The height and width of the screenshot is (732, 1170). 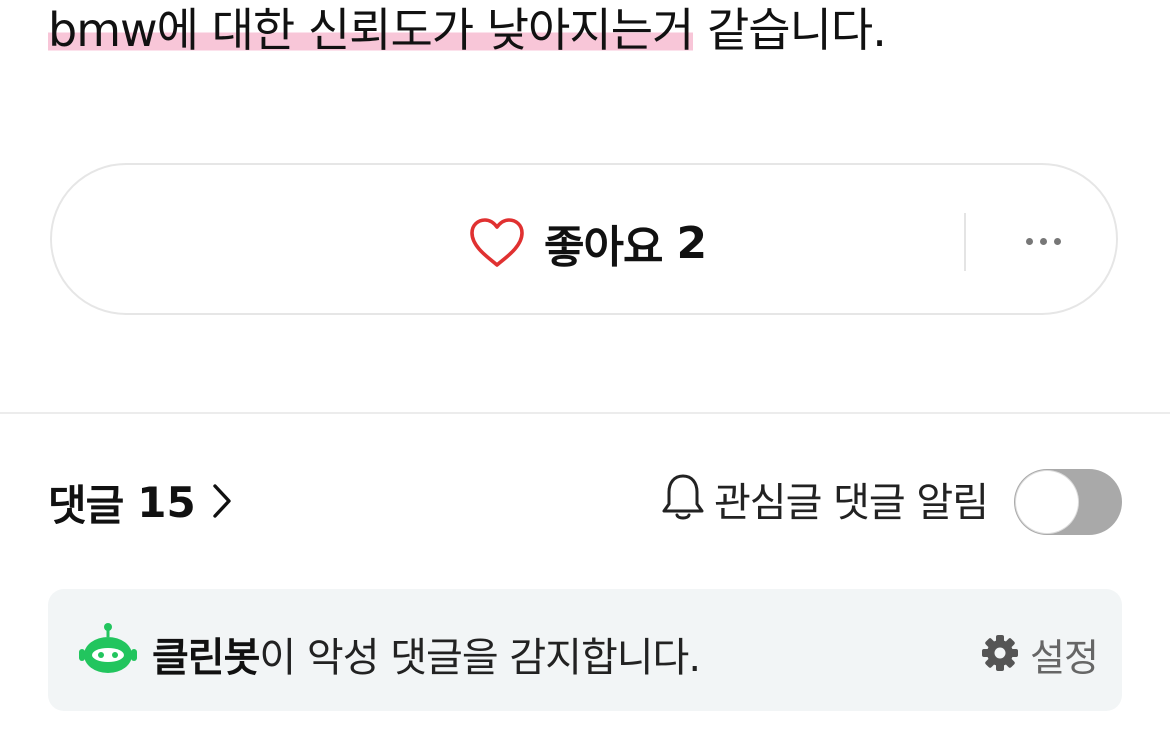 I want to click on chevron-right-icon, so click(x=222, y=503).